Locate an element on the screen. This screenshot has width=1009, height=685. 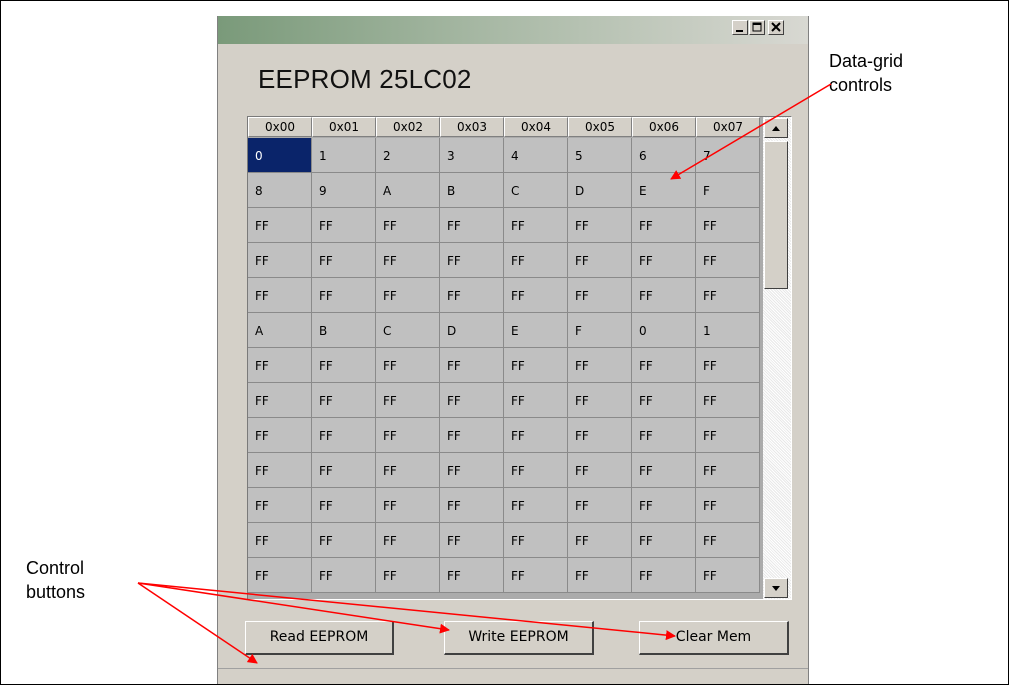
write-button-arrow is located at coordinates (293, 608).